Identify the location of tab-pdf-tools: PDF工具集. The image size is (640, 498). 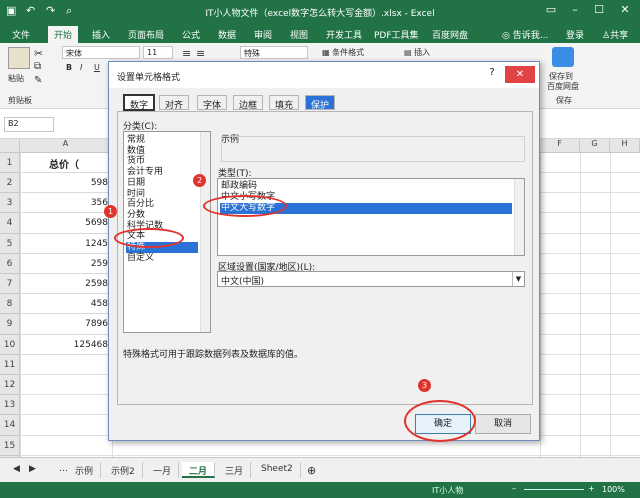
(396, 34).